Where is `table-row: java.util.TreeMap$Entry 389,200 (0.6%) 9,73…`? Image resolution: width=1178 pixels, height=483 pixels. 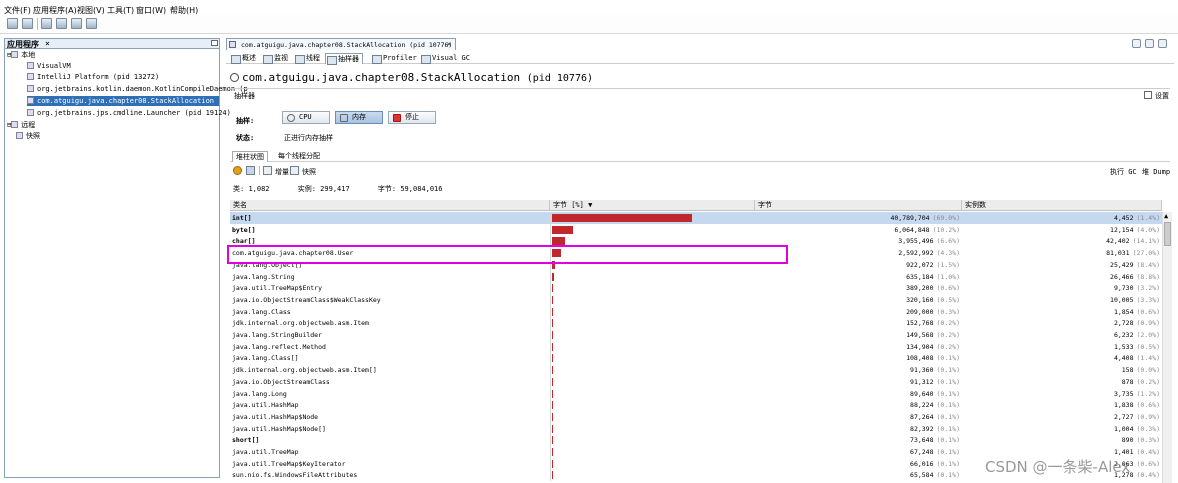 table-row: java.util.TreeMap$Entry 389,200 (0.6%) 9,73… is located at coordinates (696, 288).